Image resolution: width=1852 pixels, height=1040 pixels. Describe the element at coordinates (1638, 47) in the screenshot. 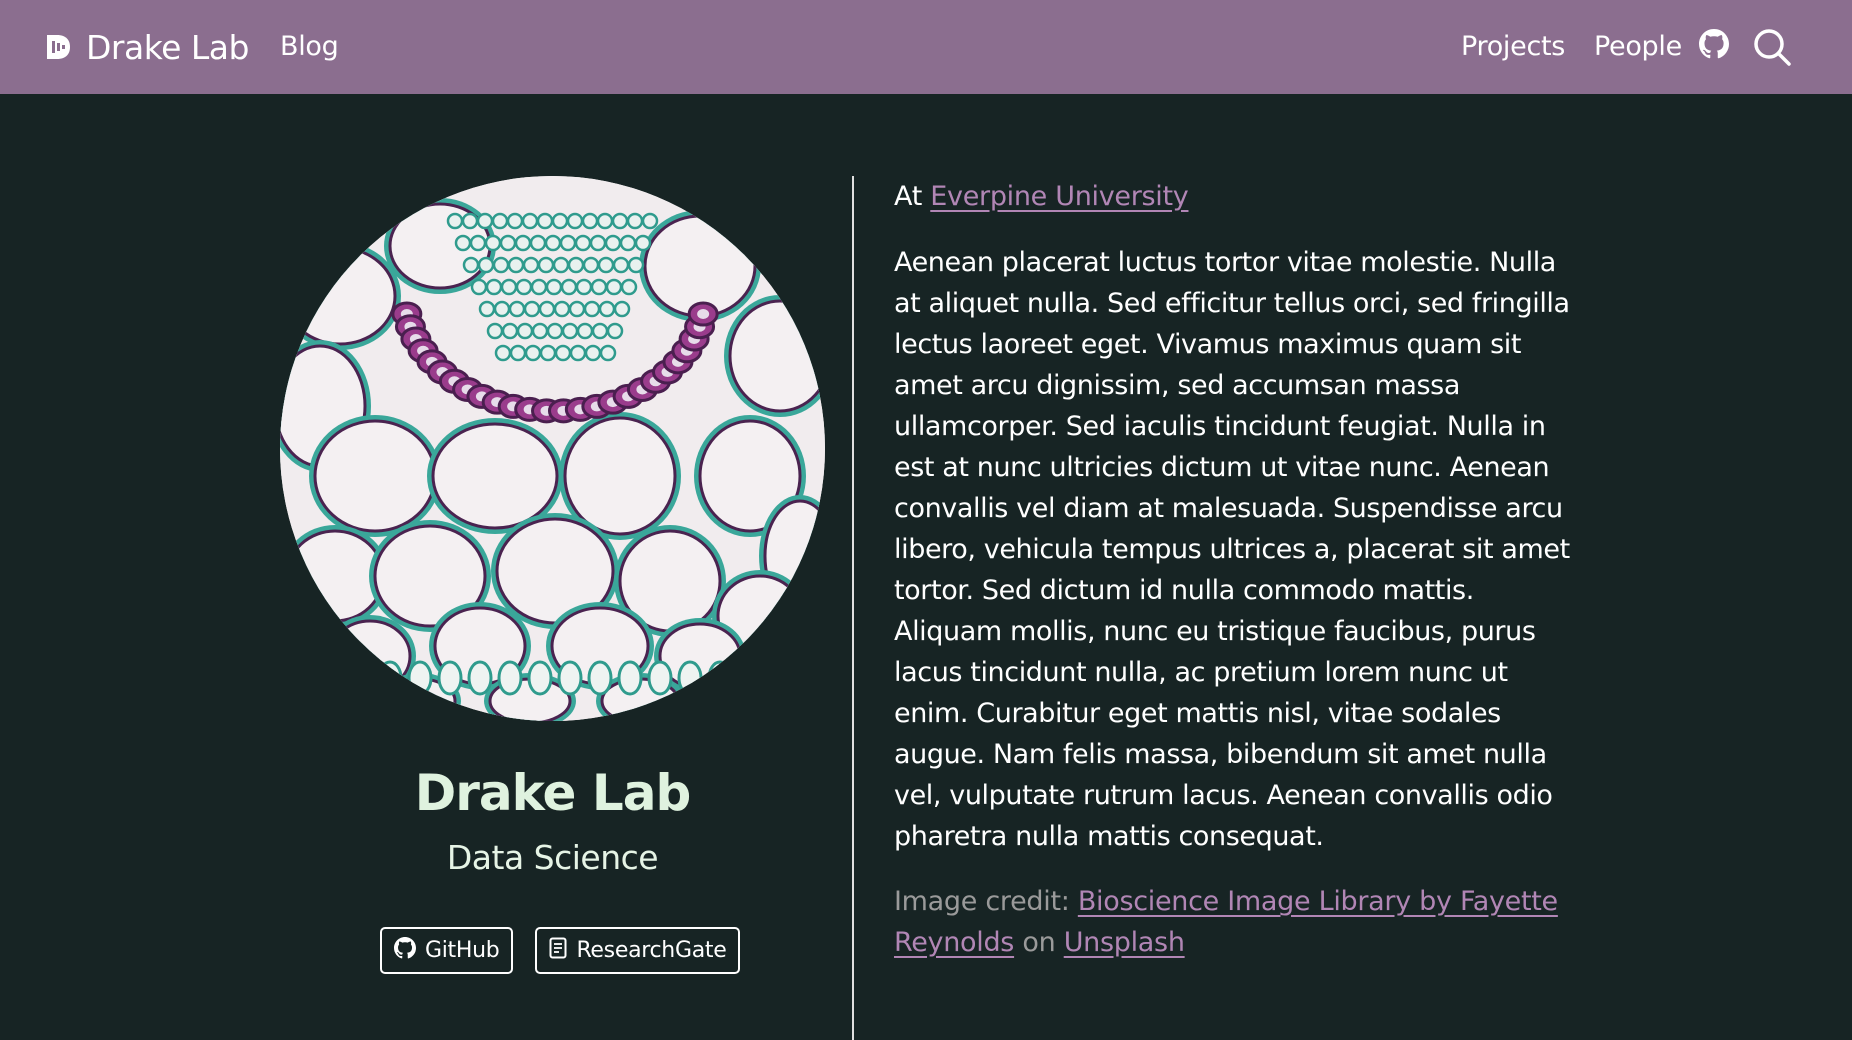

I see `nav-link-people: People` at that location.